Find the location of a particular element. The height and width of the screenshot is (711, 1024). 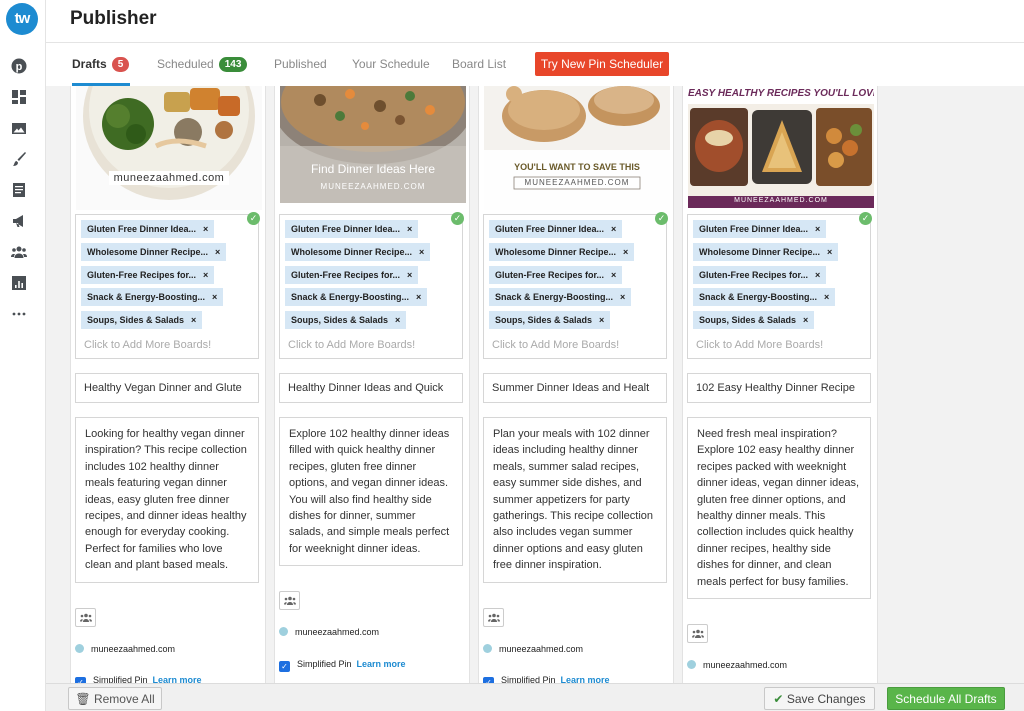

megaphone-icon is located at coordinates (19, 221).